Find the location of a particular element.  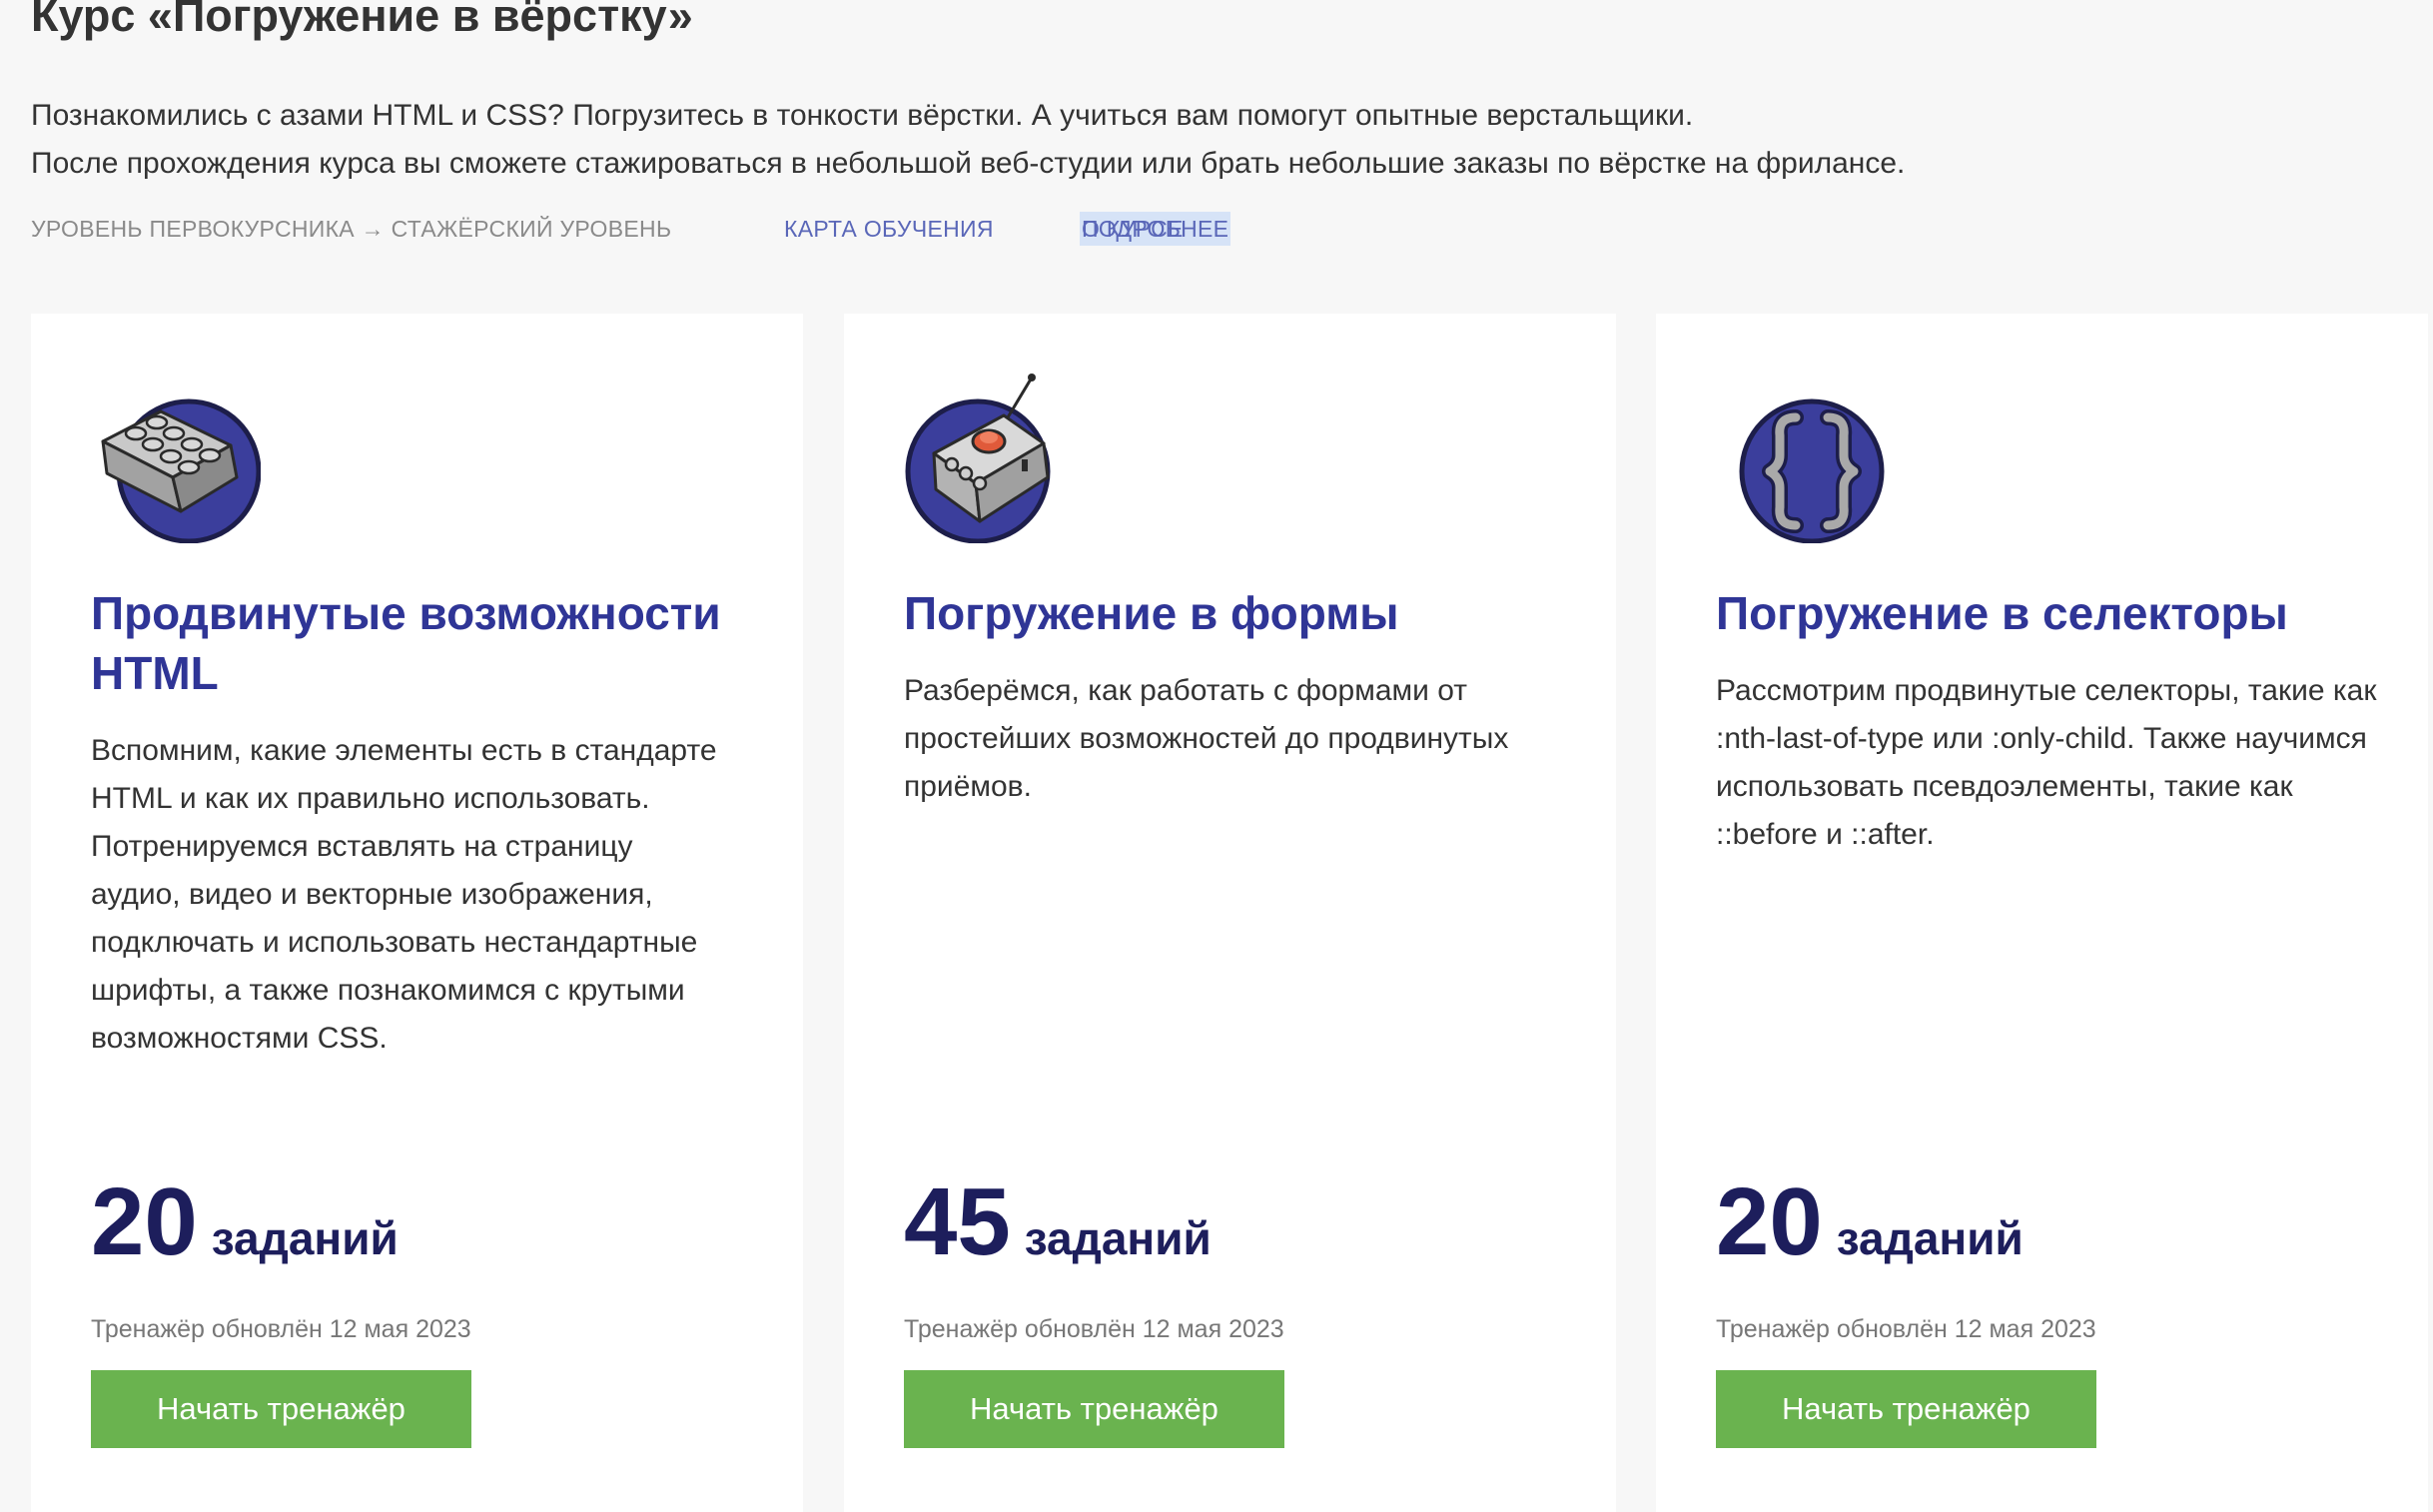

lego-brick-icon is located at coordinates (176, 458).